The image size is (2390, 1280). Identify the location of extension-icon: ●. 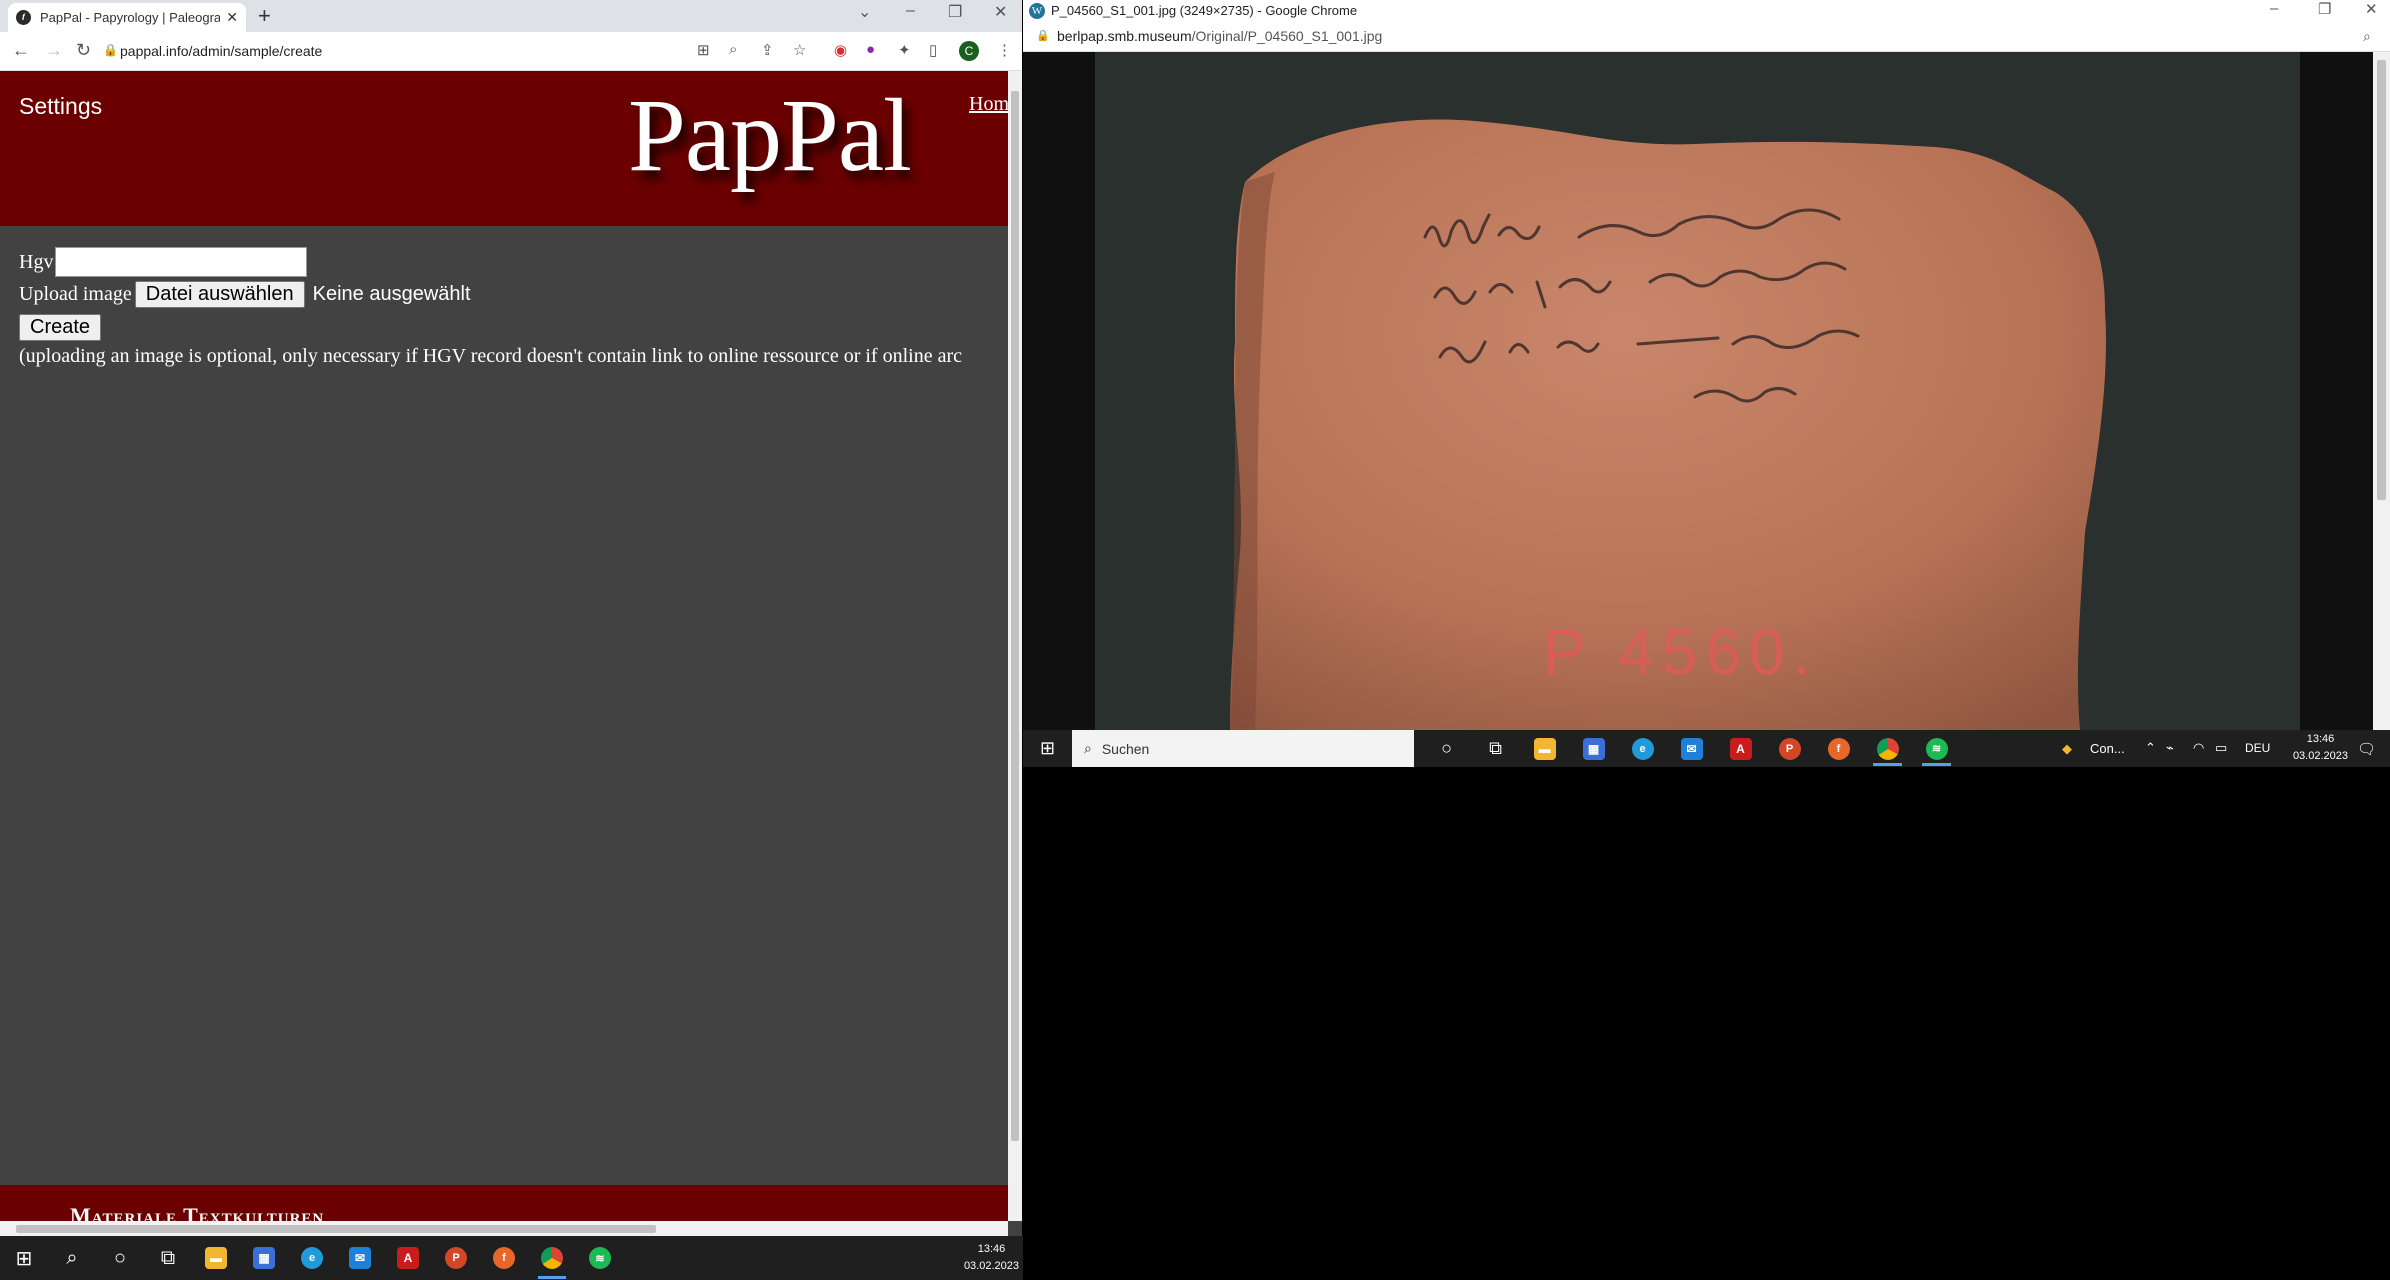
(870, 49).